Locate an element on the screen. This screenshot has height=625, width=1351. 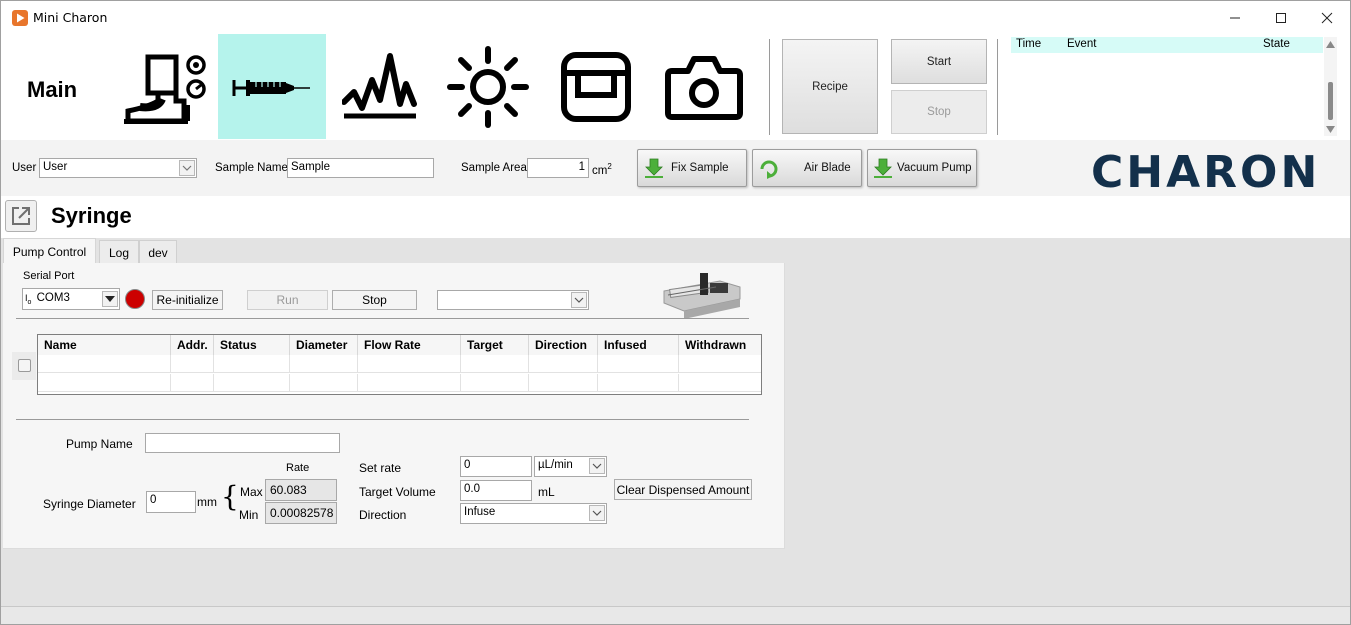
target-volume-label: Target Volume is located at coordinates (397, 492).